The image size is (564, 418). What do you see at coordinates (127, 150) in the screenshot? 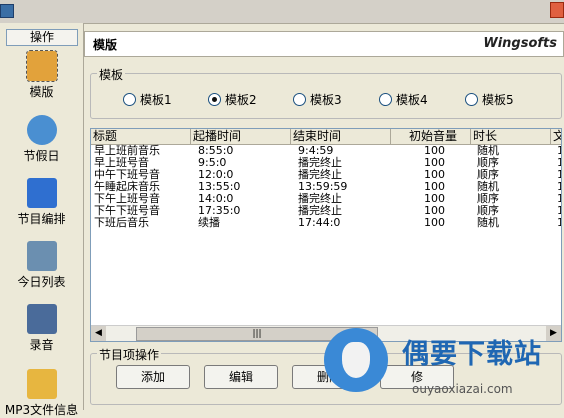
I see `cell: 早上班前音乐` at bounding box center [127, 150].